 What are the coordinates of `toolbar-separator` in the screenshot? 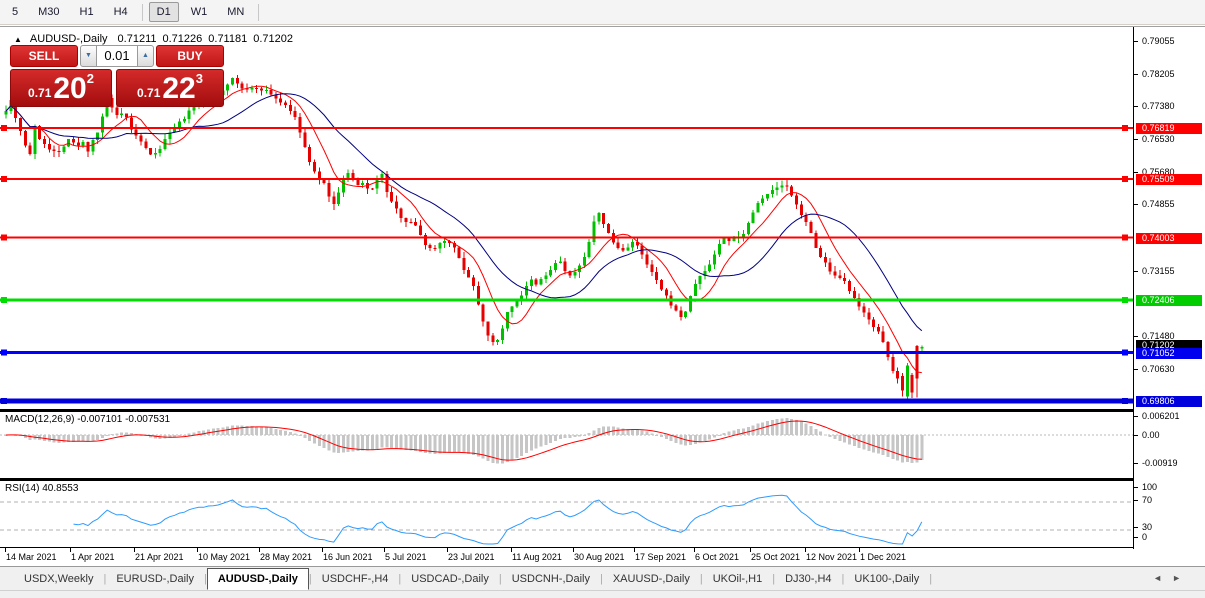 It's located at (142, 12).